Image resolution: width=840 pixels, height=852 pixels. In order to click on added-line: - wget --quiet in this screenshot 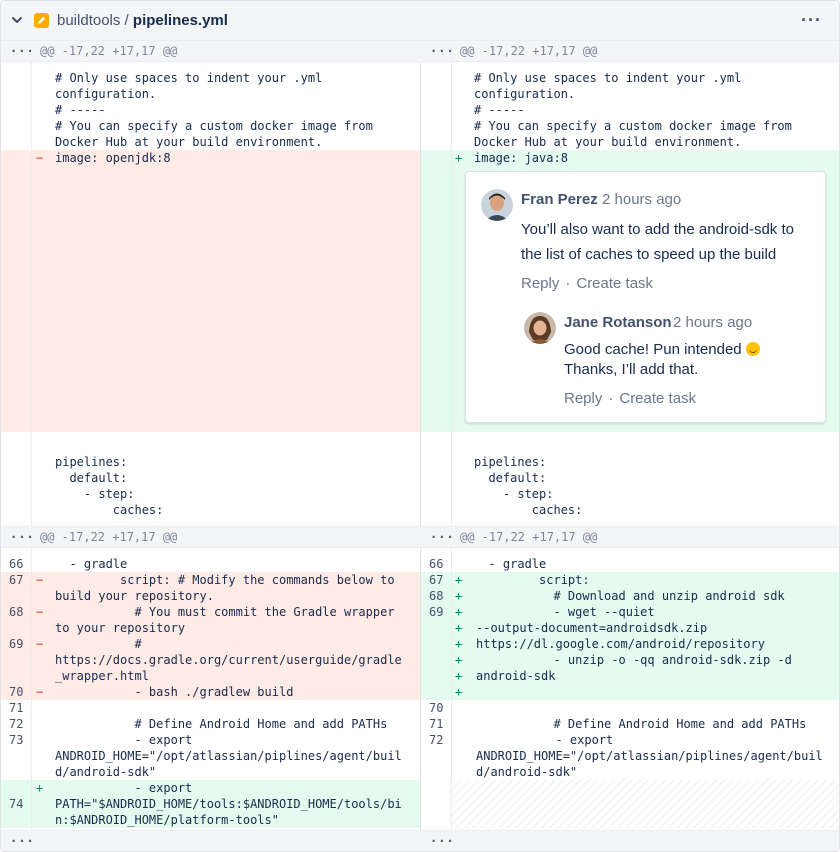, I will do `click(564, 612)`.